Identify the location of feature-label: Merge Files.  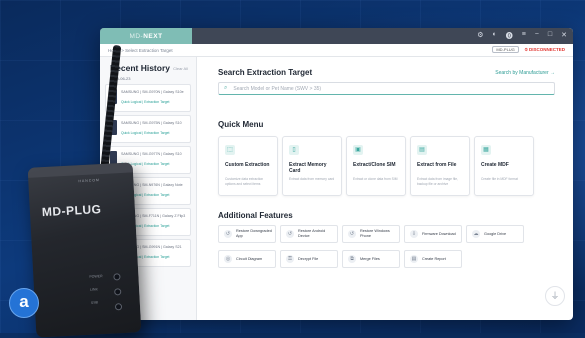
(370, 258).